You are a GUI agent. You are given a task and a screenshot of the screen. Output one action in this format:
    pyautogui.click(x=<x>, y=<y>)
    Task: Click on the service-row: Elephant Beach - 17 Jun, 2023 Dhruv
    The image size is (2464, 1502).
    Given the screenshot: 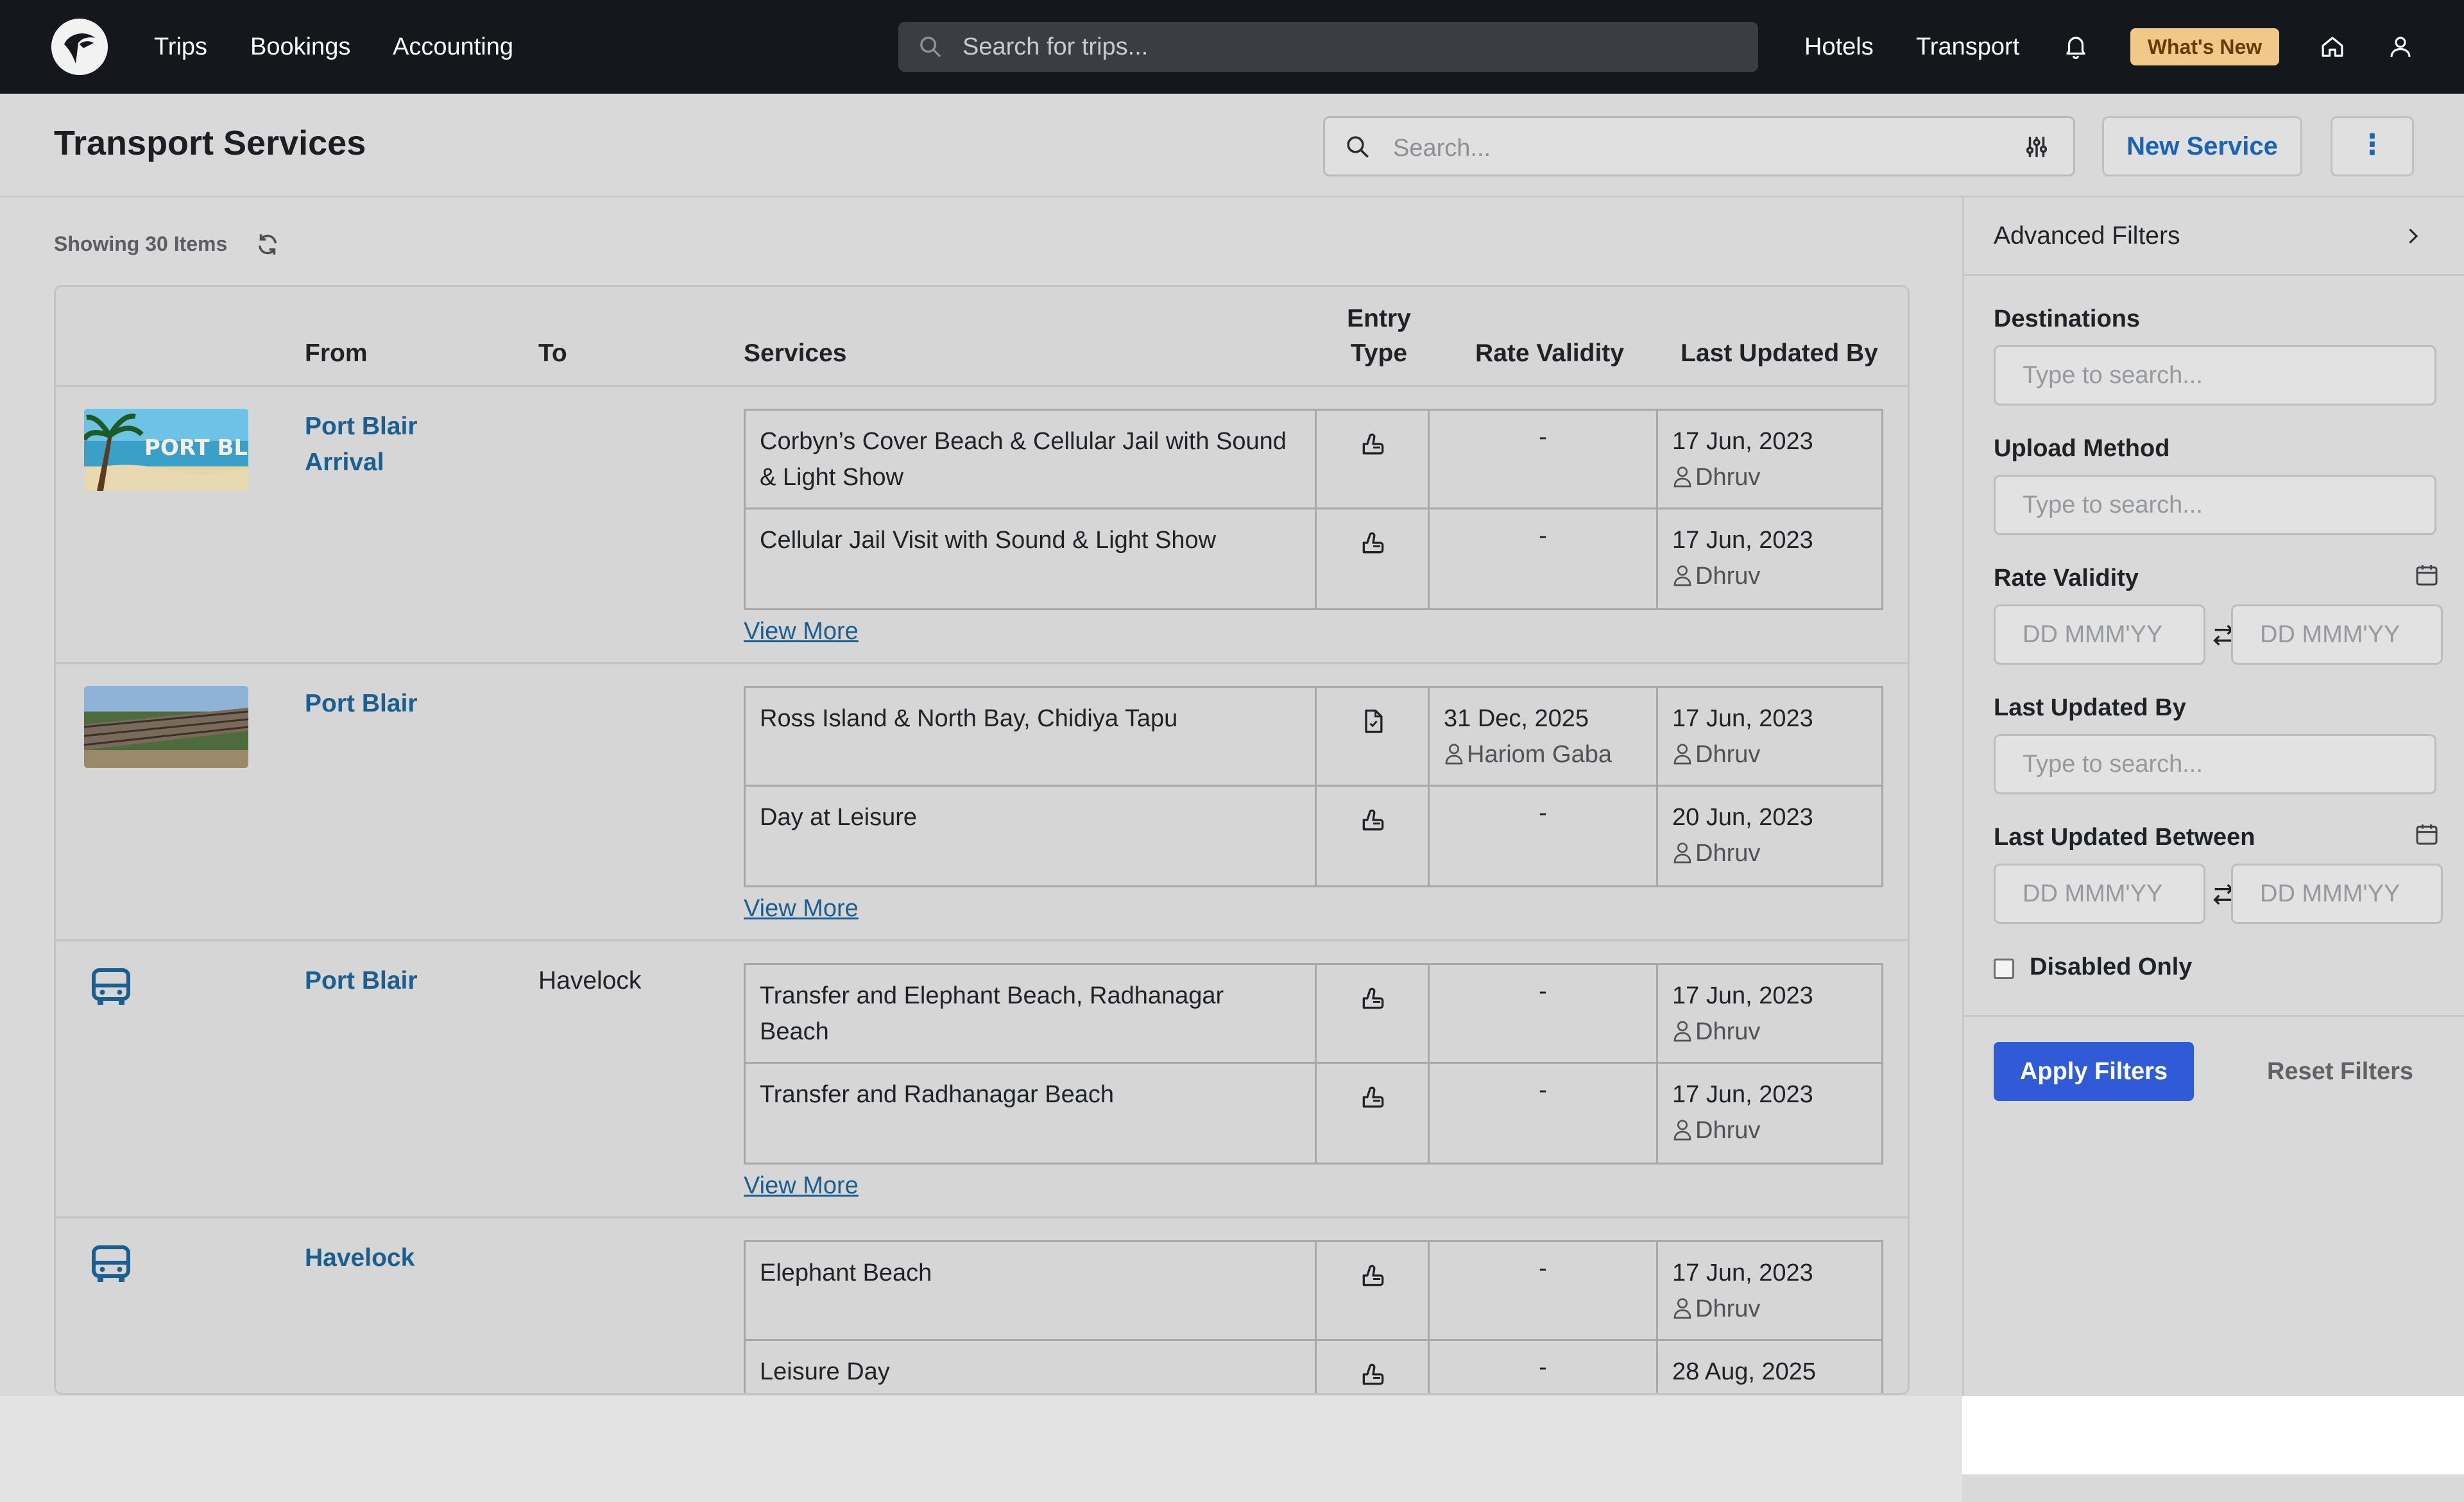 What is the action you would take?
    pyautogui.click(x=1314, y=1292)
    